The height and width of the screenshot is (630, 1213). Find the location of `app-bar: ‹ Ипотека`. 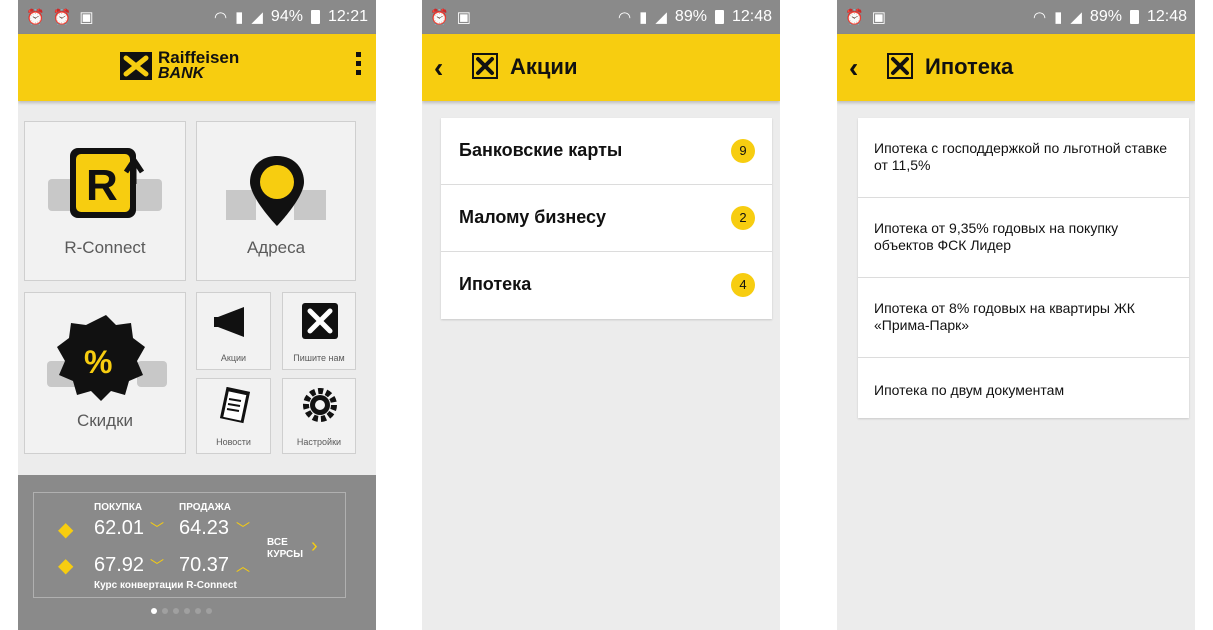

app-bar: ‹ Ипотека is located at coordinates (1016, 67).